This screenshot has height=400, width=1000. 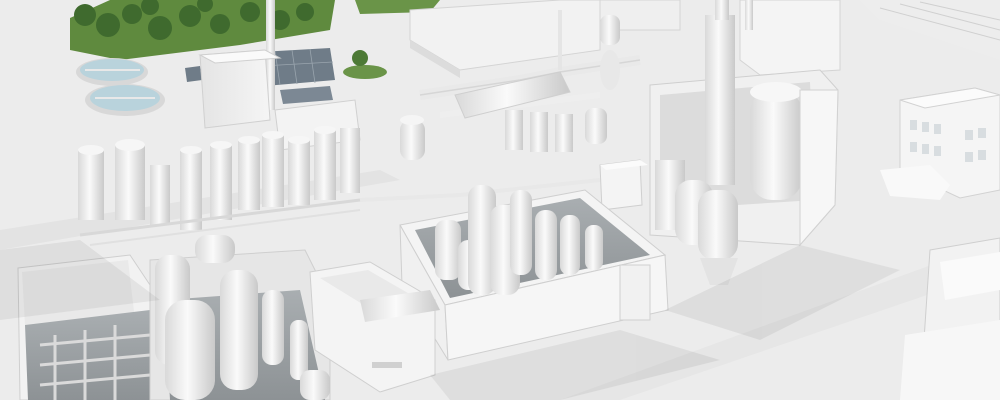 What do you see at coordinates (240, 317) in the screenshot?
I see `scrubber-towers` at bounding box center [240, 317].